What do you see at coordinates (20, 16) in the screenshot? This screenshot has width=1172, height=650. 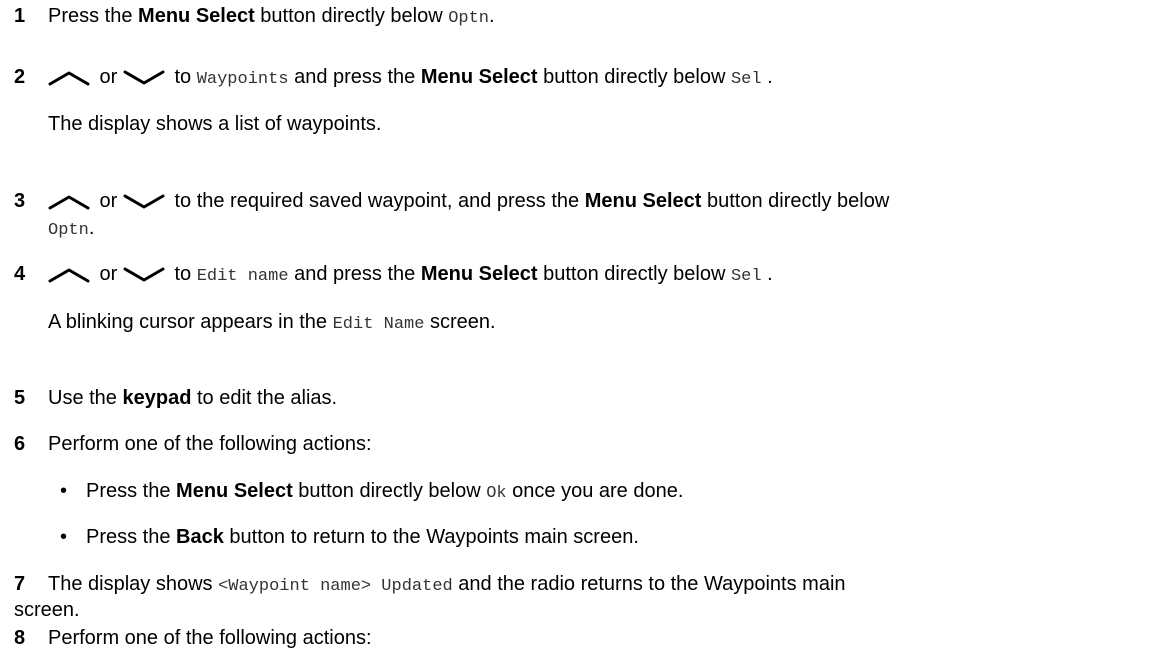 I see `step-number: 1` at bounding box center [20, 16].